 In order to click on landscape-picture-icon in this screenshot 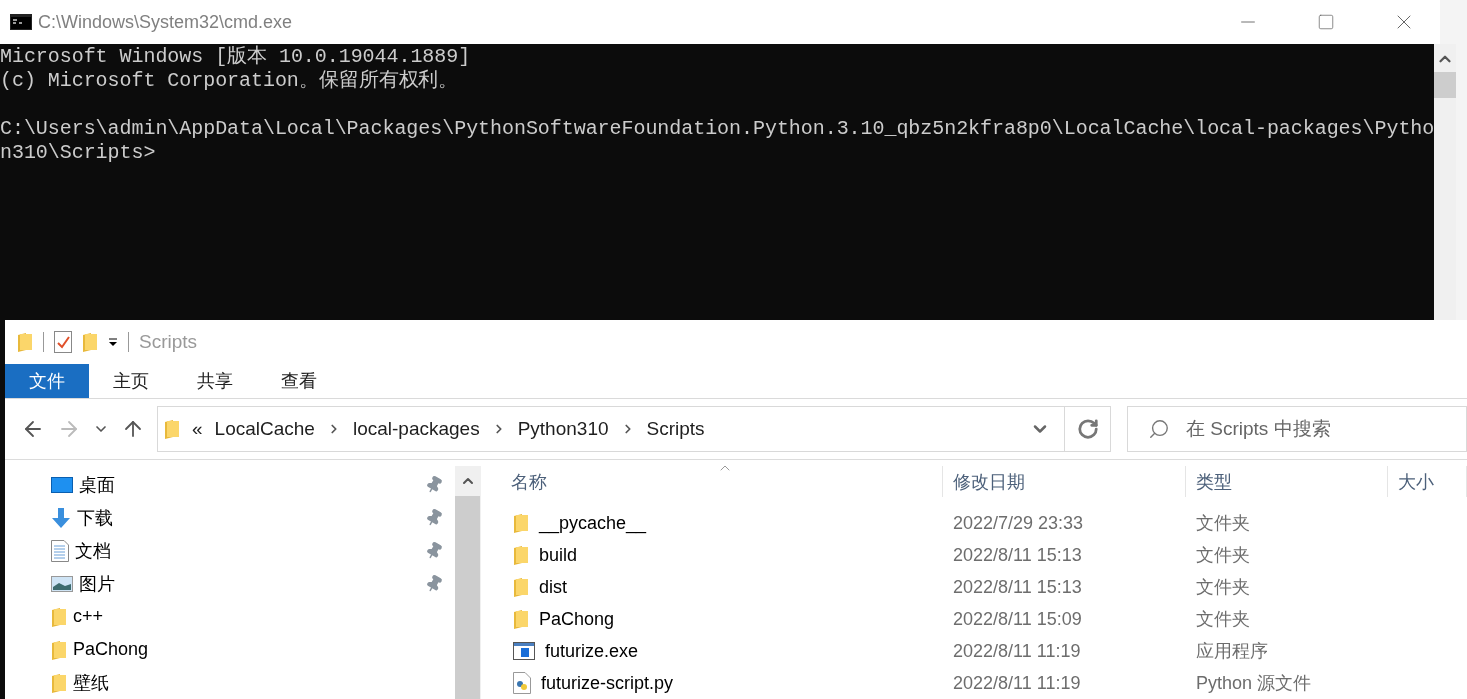, I will do `click(62, 583)`.